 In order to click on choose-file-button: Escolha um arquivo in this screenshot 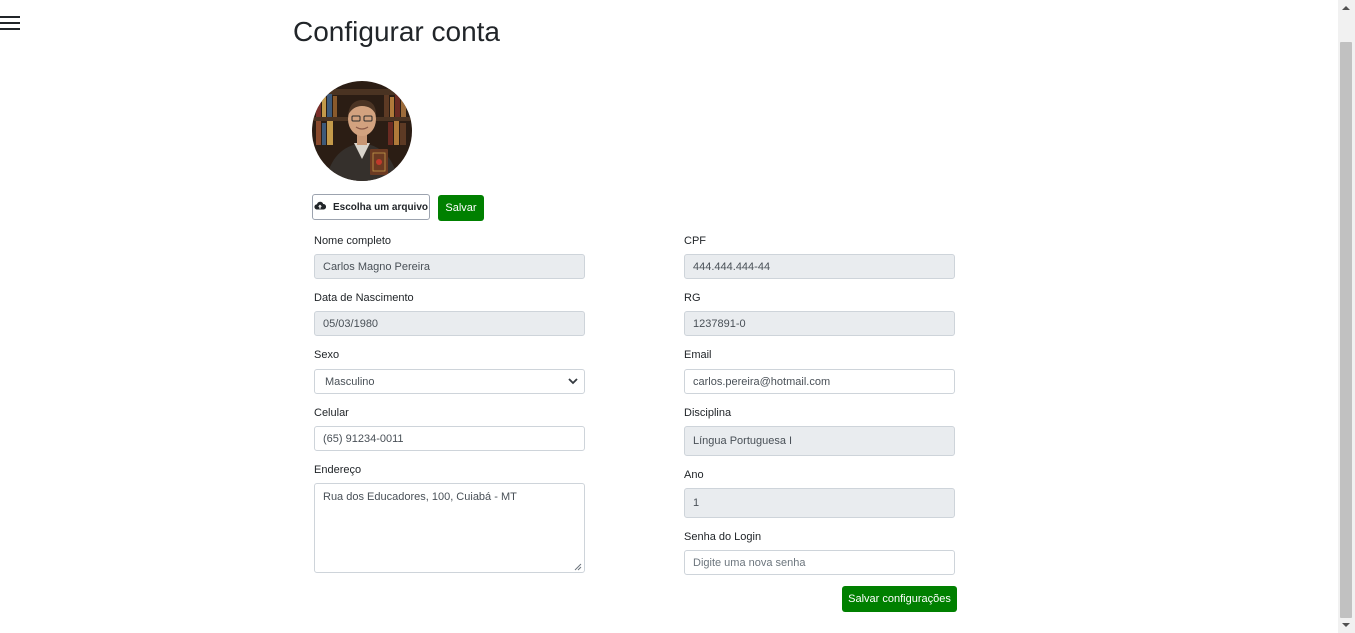, I will do `click(371, 207)`.